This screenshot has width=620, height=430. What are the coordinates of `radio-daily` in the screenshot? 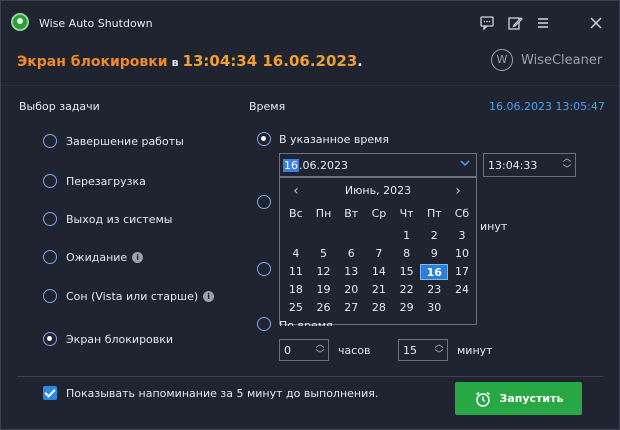 It's located at (264, 269).